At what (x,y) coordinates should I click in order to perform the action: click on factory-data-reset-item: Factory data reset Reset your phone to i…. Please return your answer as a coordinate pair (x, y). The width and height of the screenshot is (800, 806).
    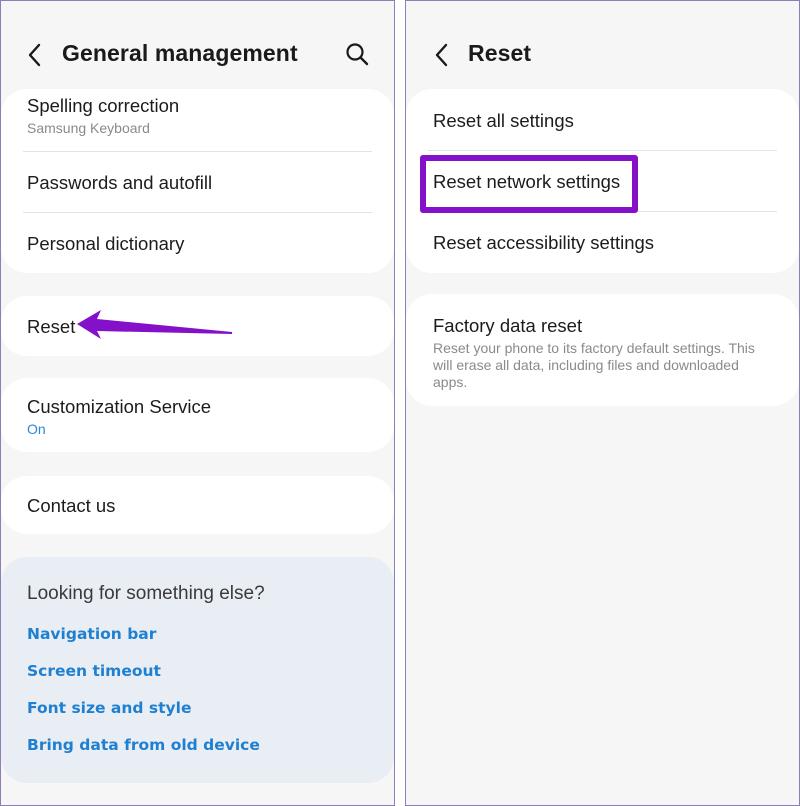
    Looking at the image, I should click on (603, 353).